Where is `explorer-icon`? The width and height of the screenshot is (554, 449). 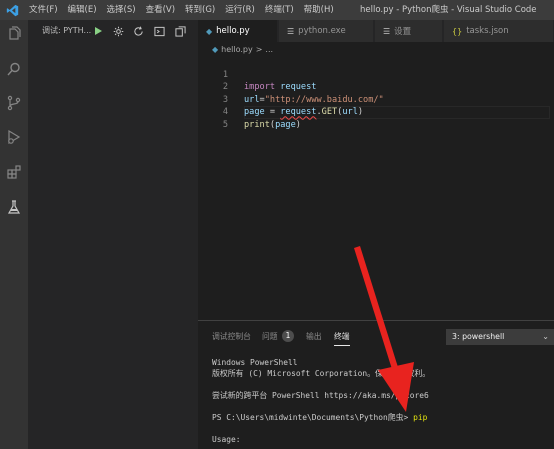 explorer-icon is located at coordinates (14, 34).